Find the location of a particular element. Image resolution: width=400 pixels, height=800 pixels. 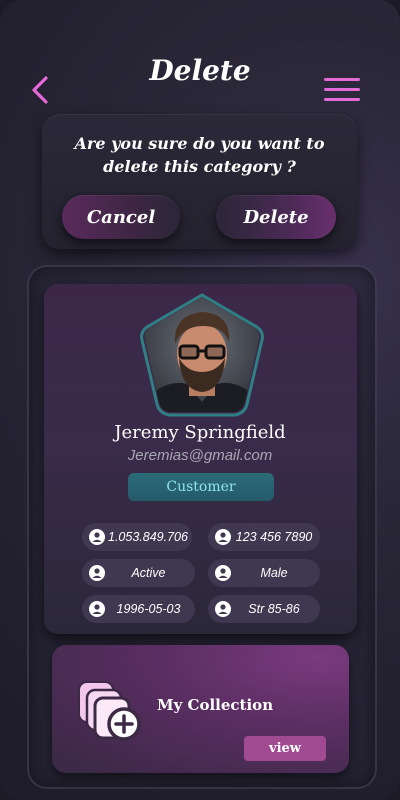

menu-button is located at coordinates (342, 91).